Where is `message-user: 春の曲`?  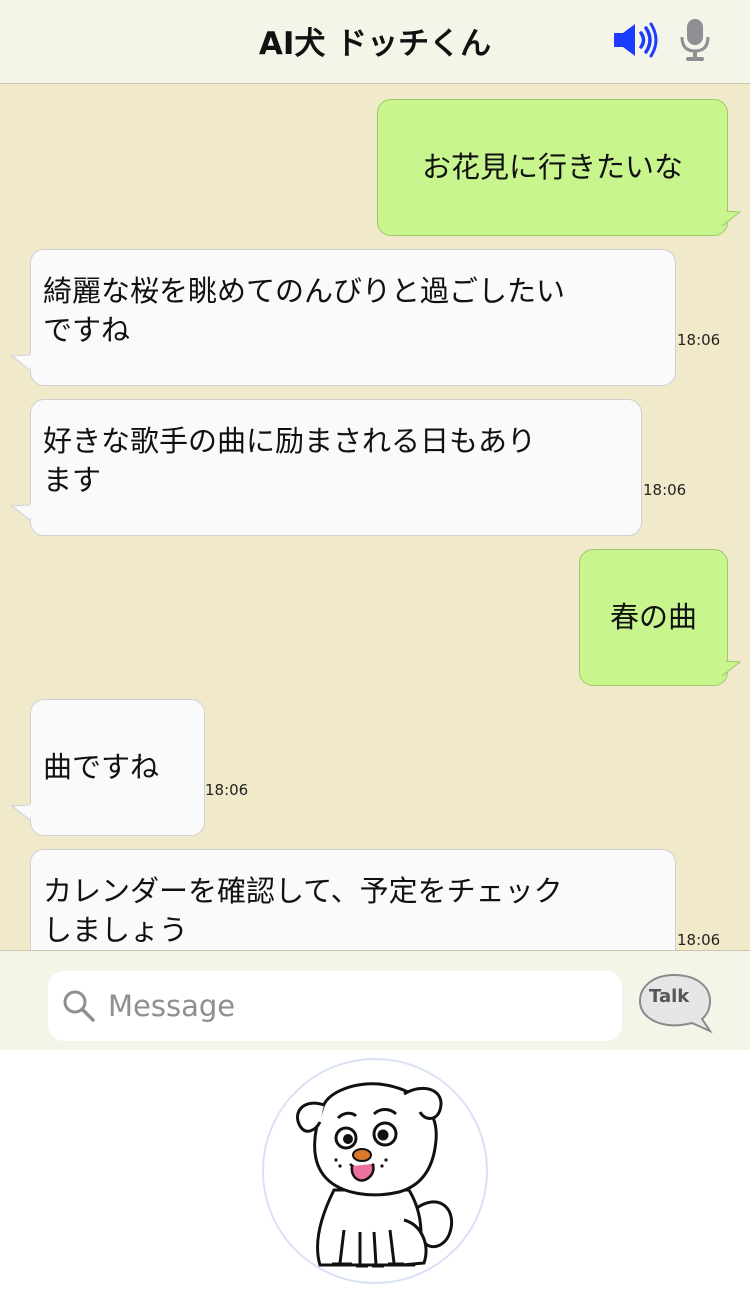 message-user: 春の曲 is located at coordinates (375, 614).